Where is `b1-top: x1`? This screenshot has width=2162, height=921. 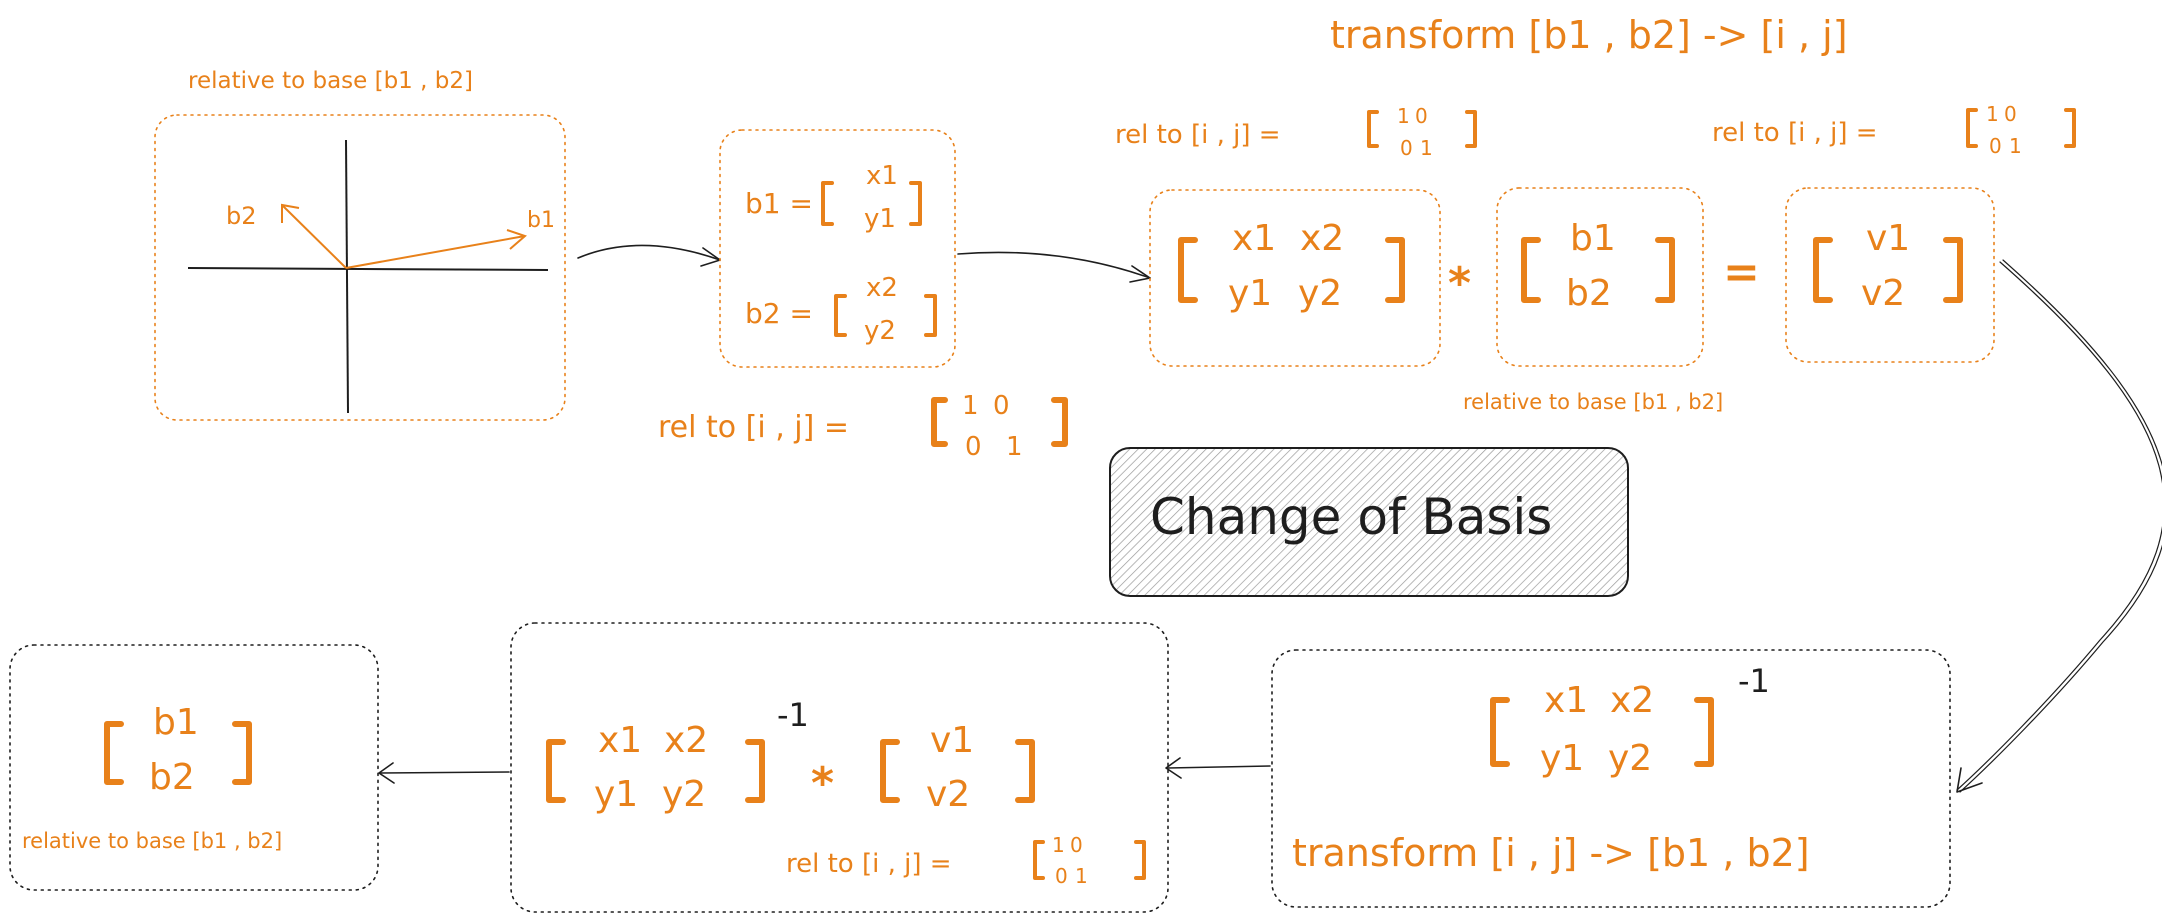
b1-top: x1 is located at coordinates (882, 176).